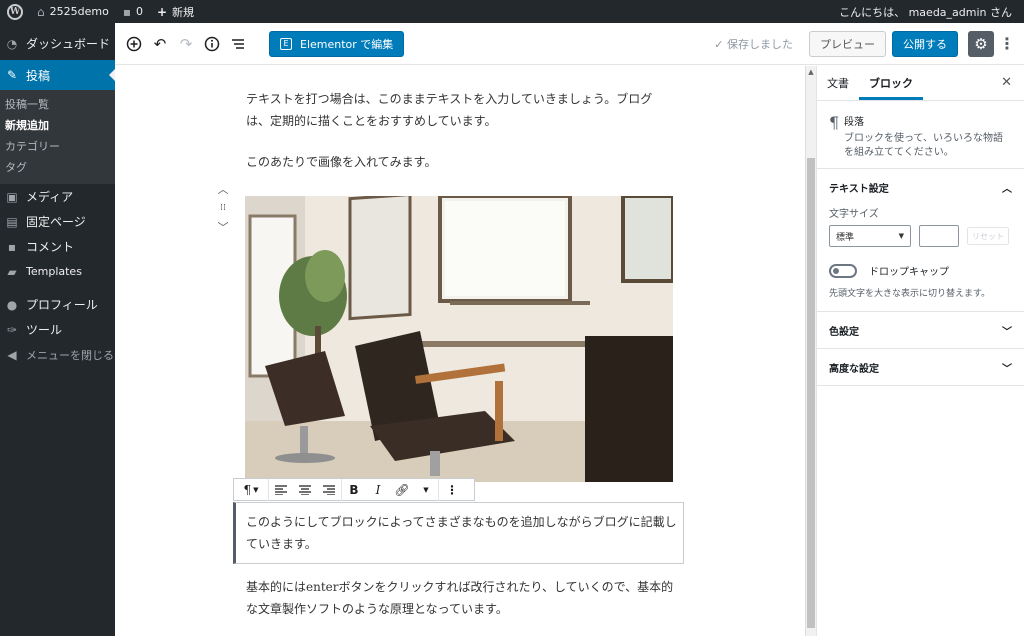 This screenshot has height=636, width=1024. What do you see at coordinates (183, 12) in the screenshot?
I see `new-label: 新規` at bounding box center [183, 12].